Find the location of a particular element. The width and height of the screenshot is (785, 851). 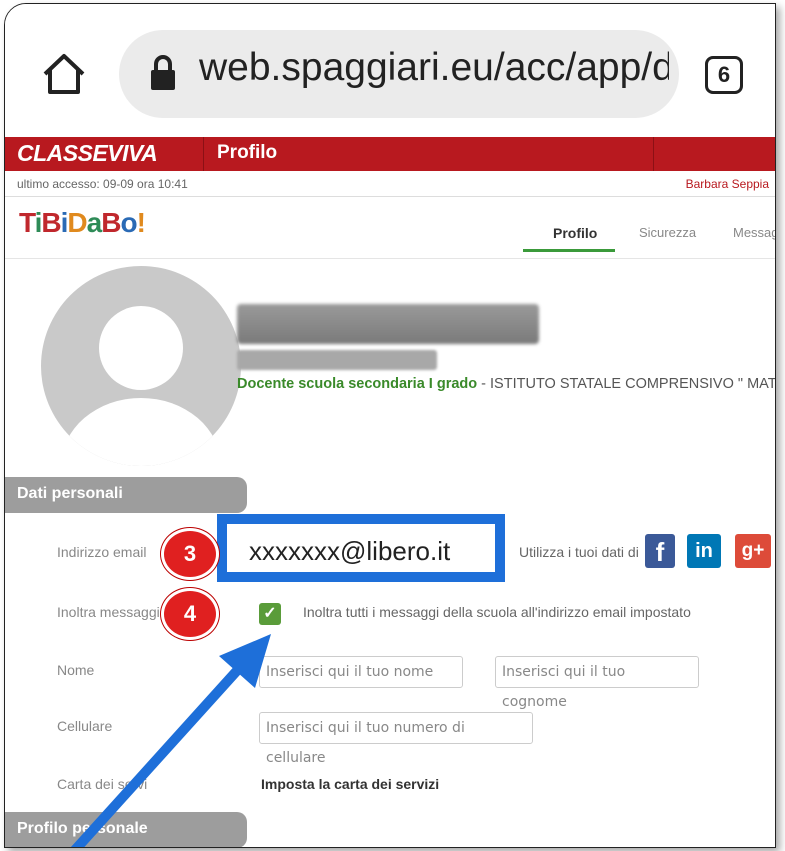

section-title: Dati personali is located at coordinates (70, 493).